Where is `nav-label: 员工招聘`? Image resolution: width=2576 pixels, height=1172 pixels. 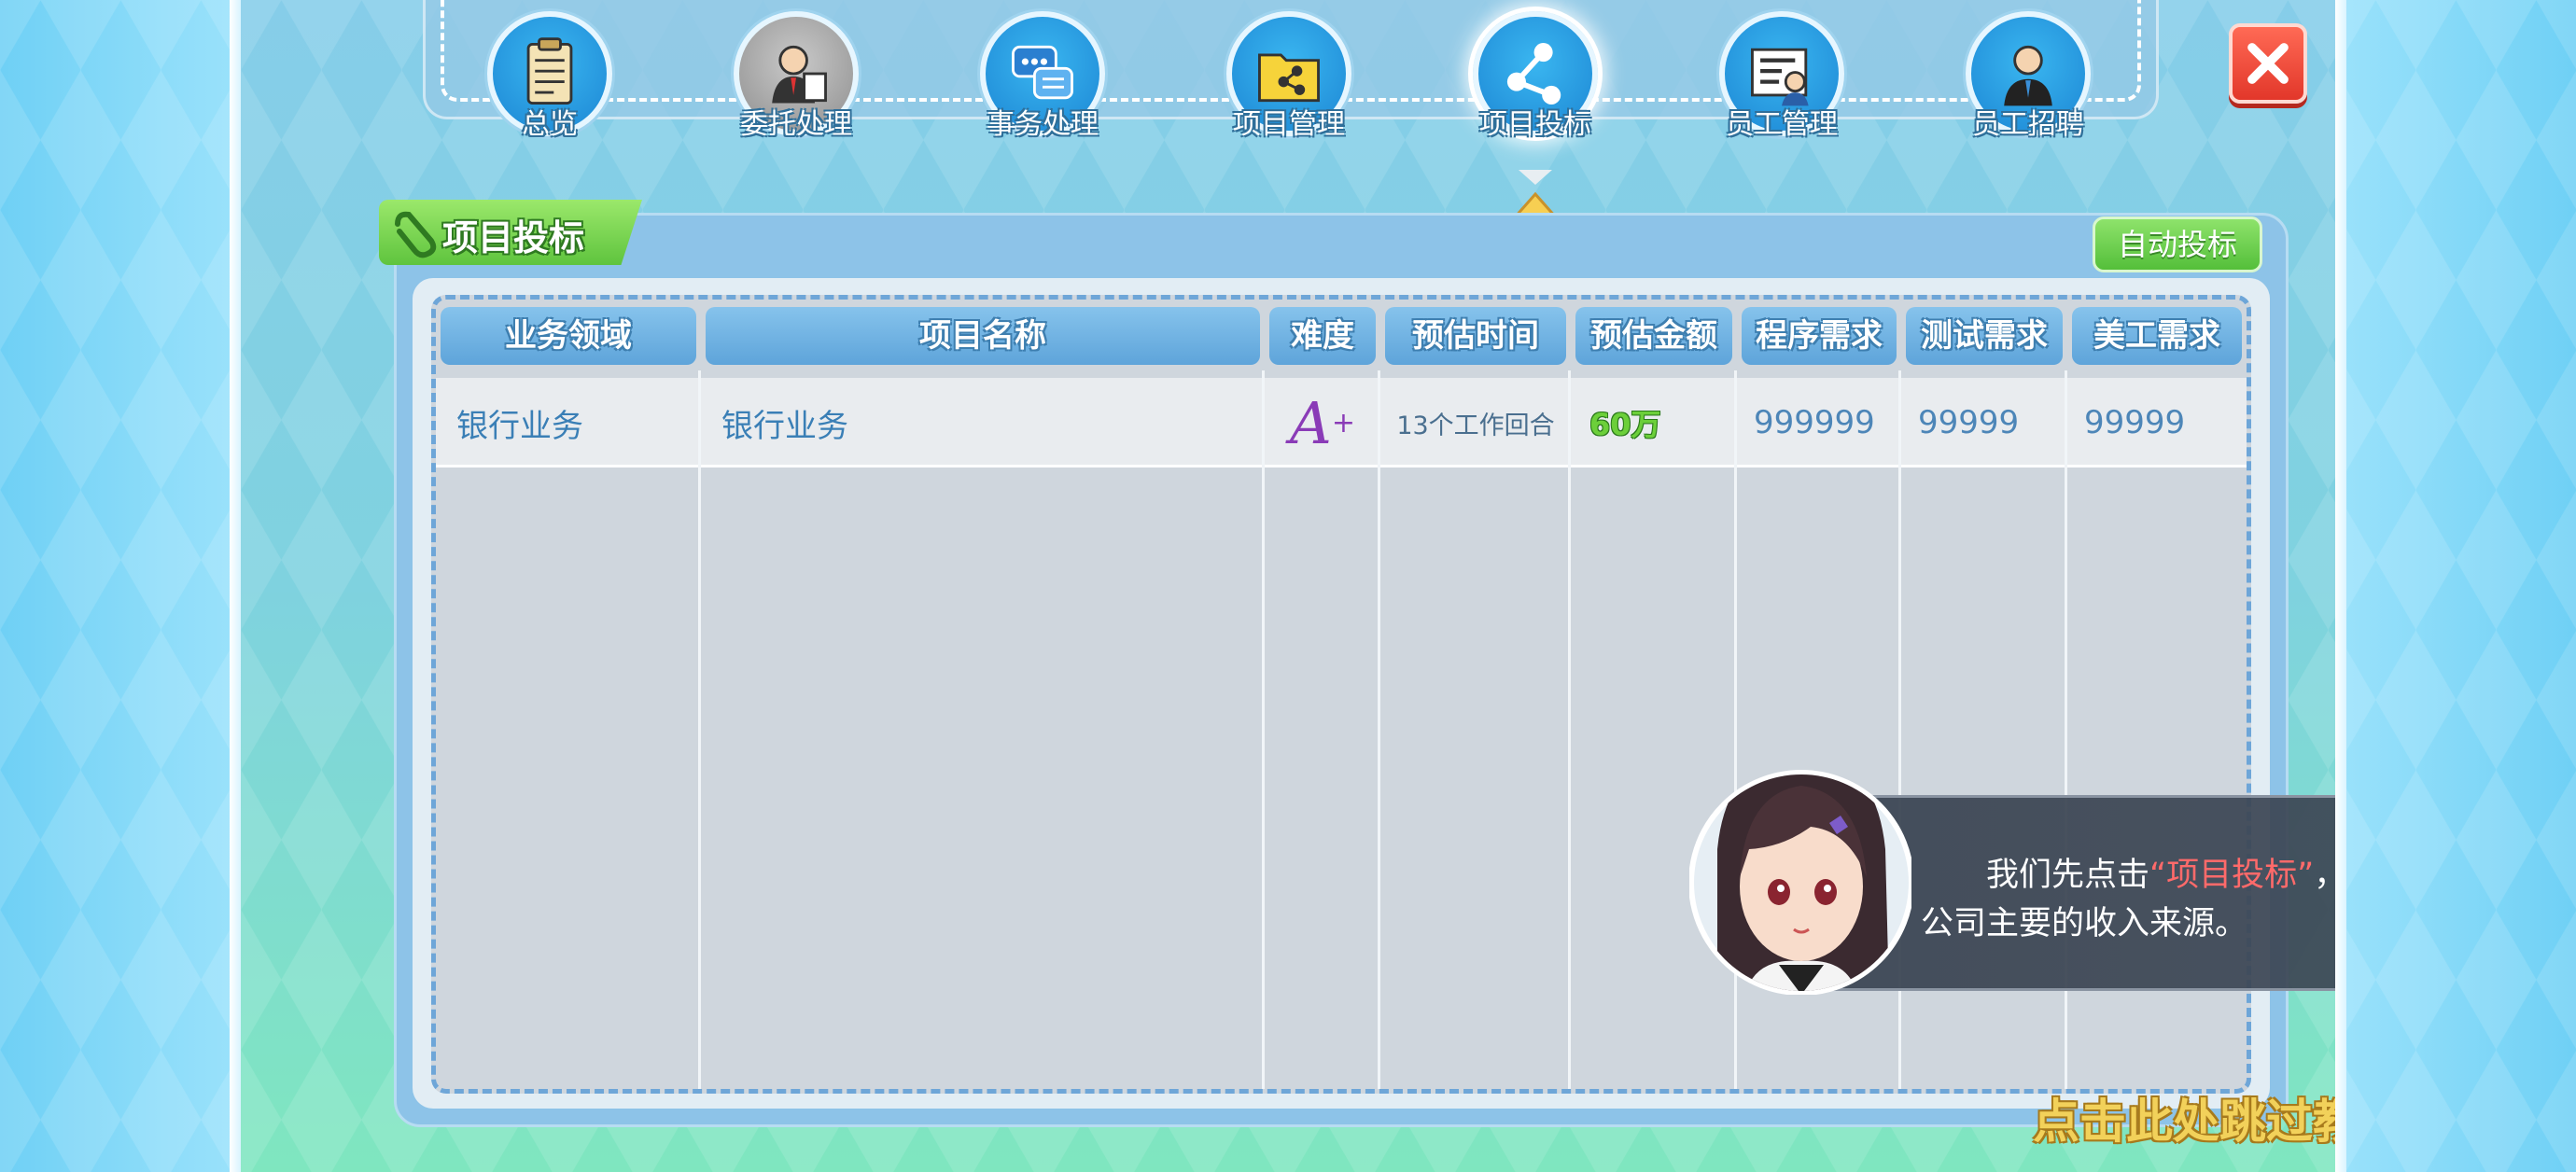
nav-label: 员工招聘 is located at coordinates (2028, 124).